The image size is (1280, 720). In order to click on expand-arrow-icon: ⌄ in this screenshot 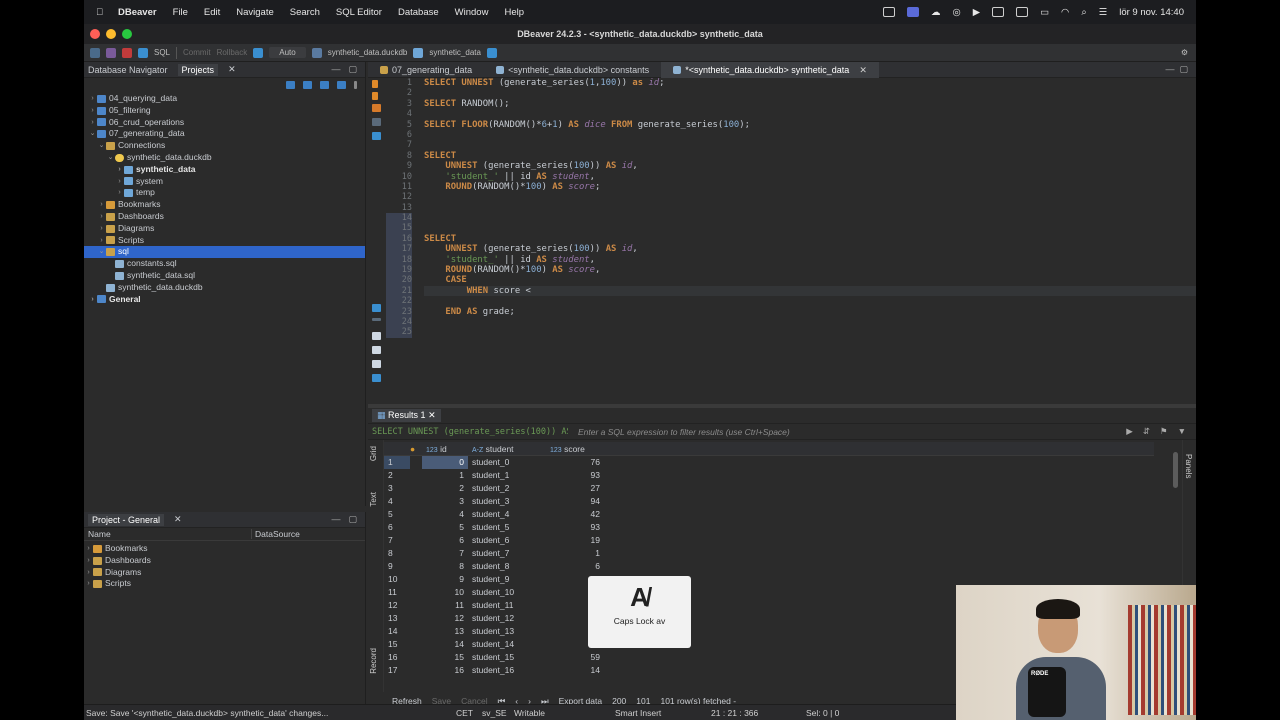, I will do `click(110, 158)`.